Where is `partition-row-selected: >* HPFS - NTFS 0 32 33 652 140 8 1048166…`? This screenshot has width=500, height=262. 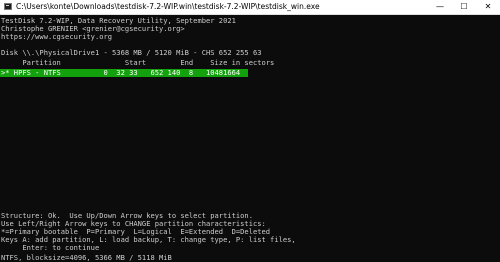
partition-row-selected: >* HPFS - NTFS 0 32 33 652 140 8 1048166… is located at coordinates (124, 73).